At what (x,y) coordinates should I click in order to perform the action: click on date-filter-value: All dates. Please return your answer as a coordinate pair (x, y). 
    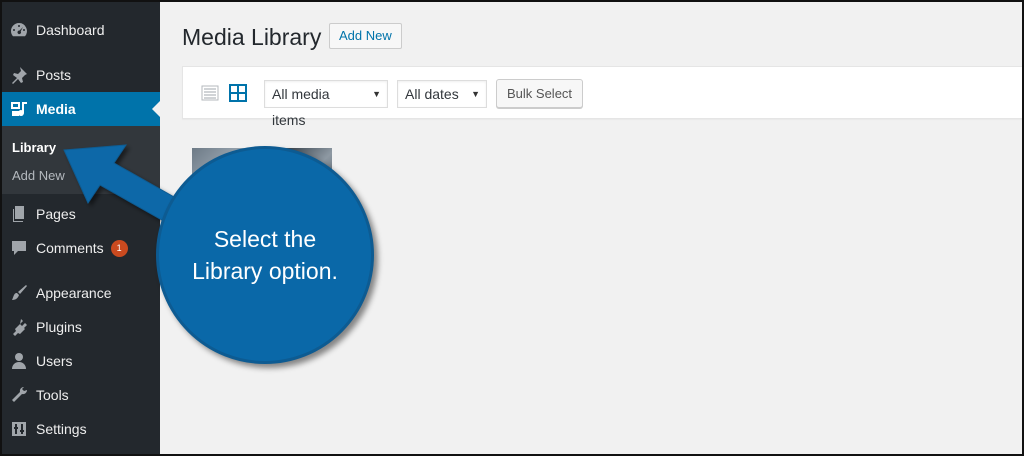
    Looking at the image, I should click on (432, 94).